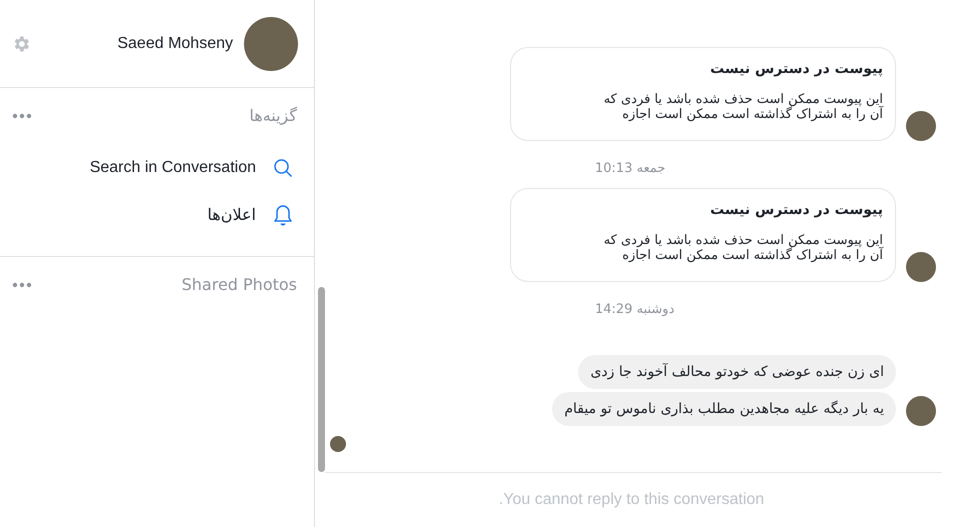  What do you see at coordinates (737, 372) in the screenshot?
I see `message-bubble: ای زن جنده عوضی که خودتو محالف آخوند جا زدی` at bounding box center [737, 372].